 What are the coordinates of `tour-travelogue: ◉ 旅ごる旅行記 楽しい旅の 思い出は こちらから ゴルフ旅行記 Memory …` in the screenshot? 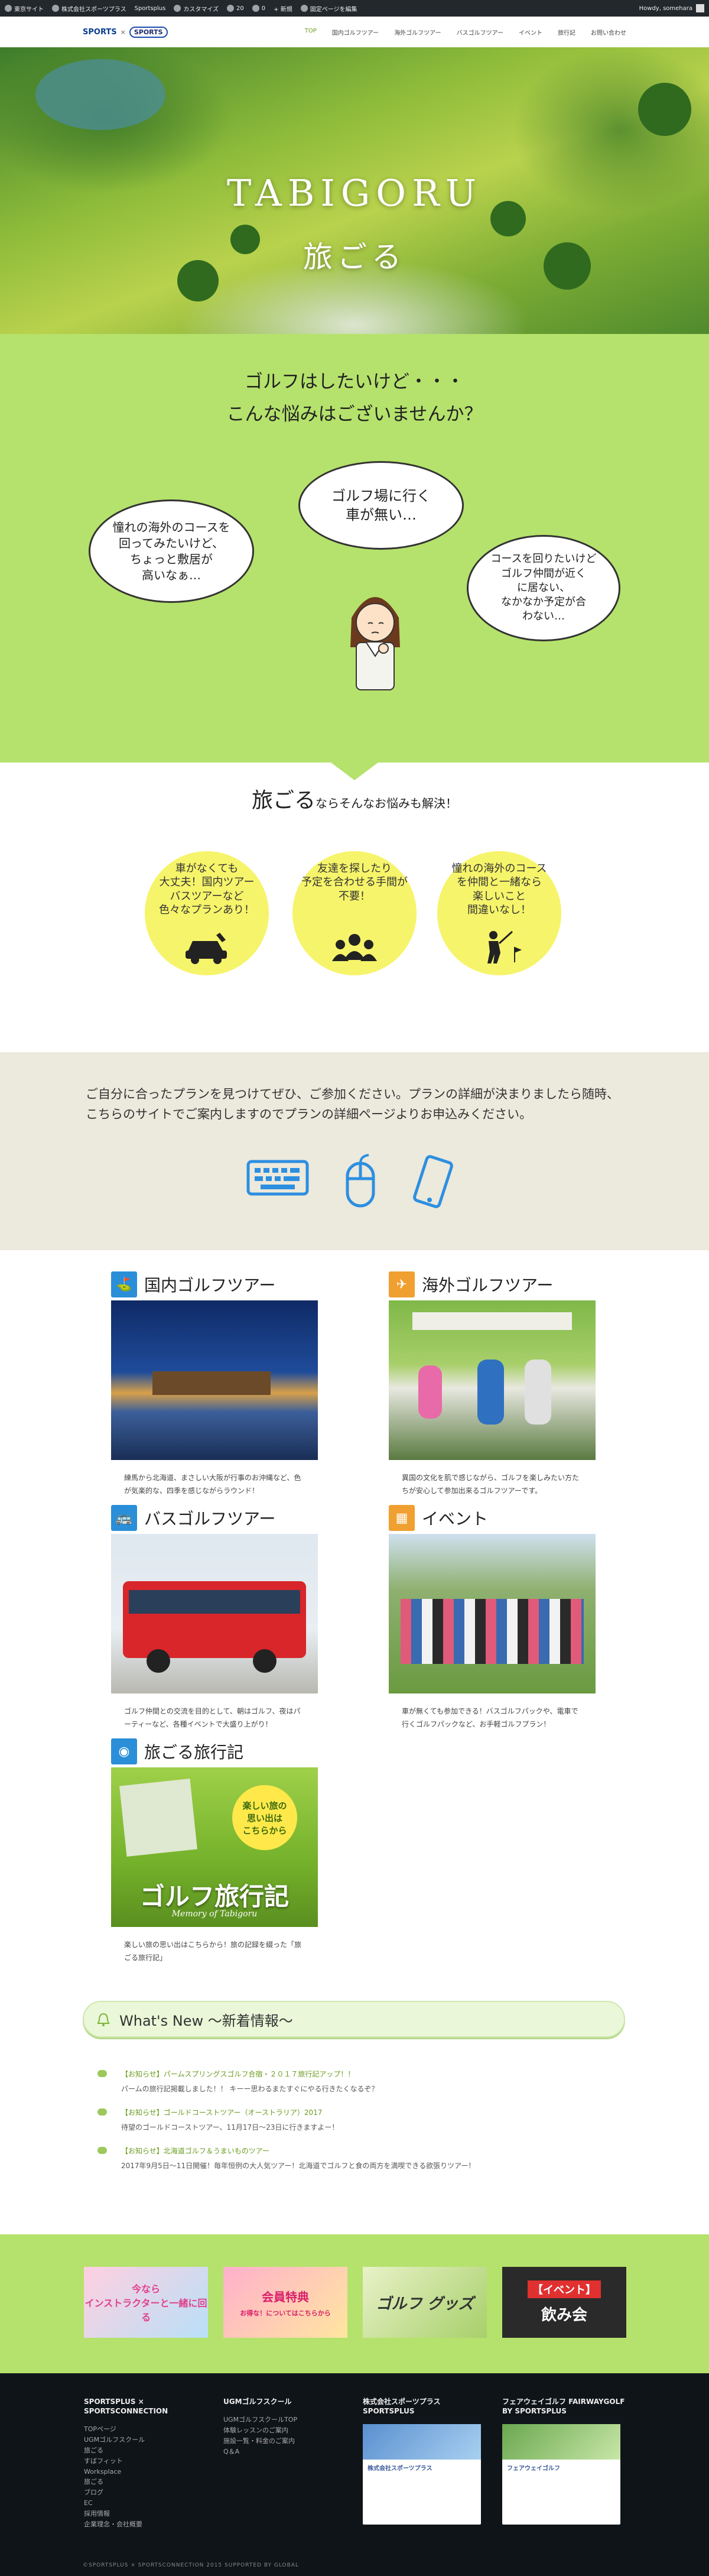 It's located at (214, 1851).